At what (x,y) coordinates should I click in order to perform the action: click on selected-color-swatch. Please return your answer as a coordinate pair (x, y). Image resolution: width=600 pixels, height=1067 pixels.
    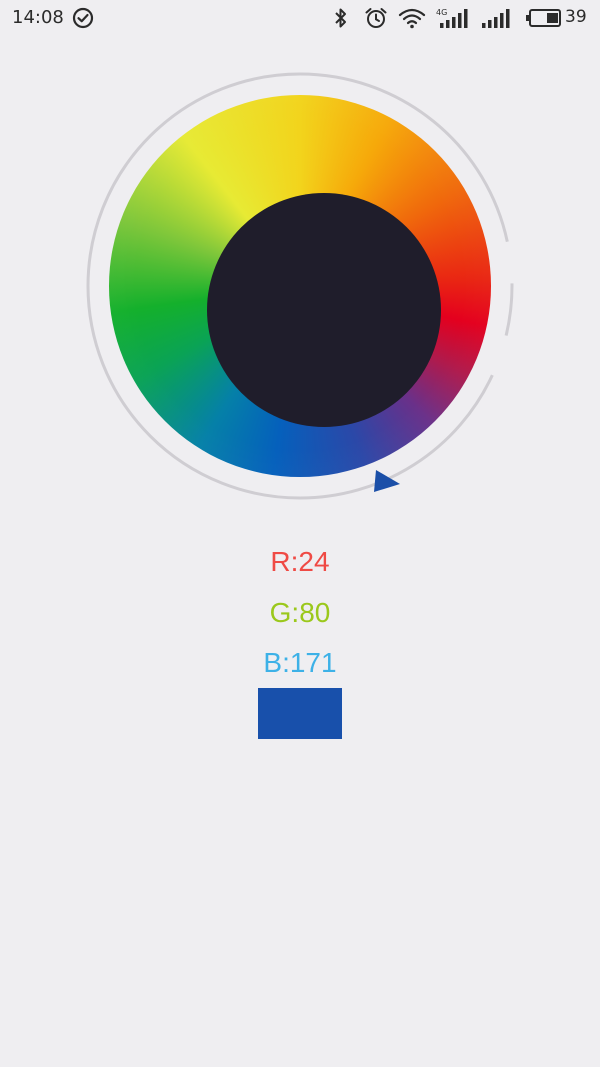
    Looking at the image, I should click on (300, 713).